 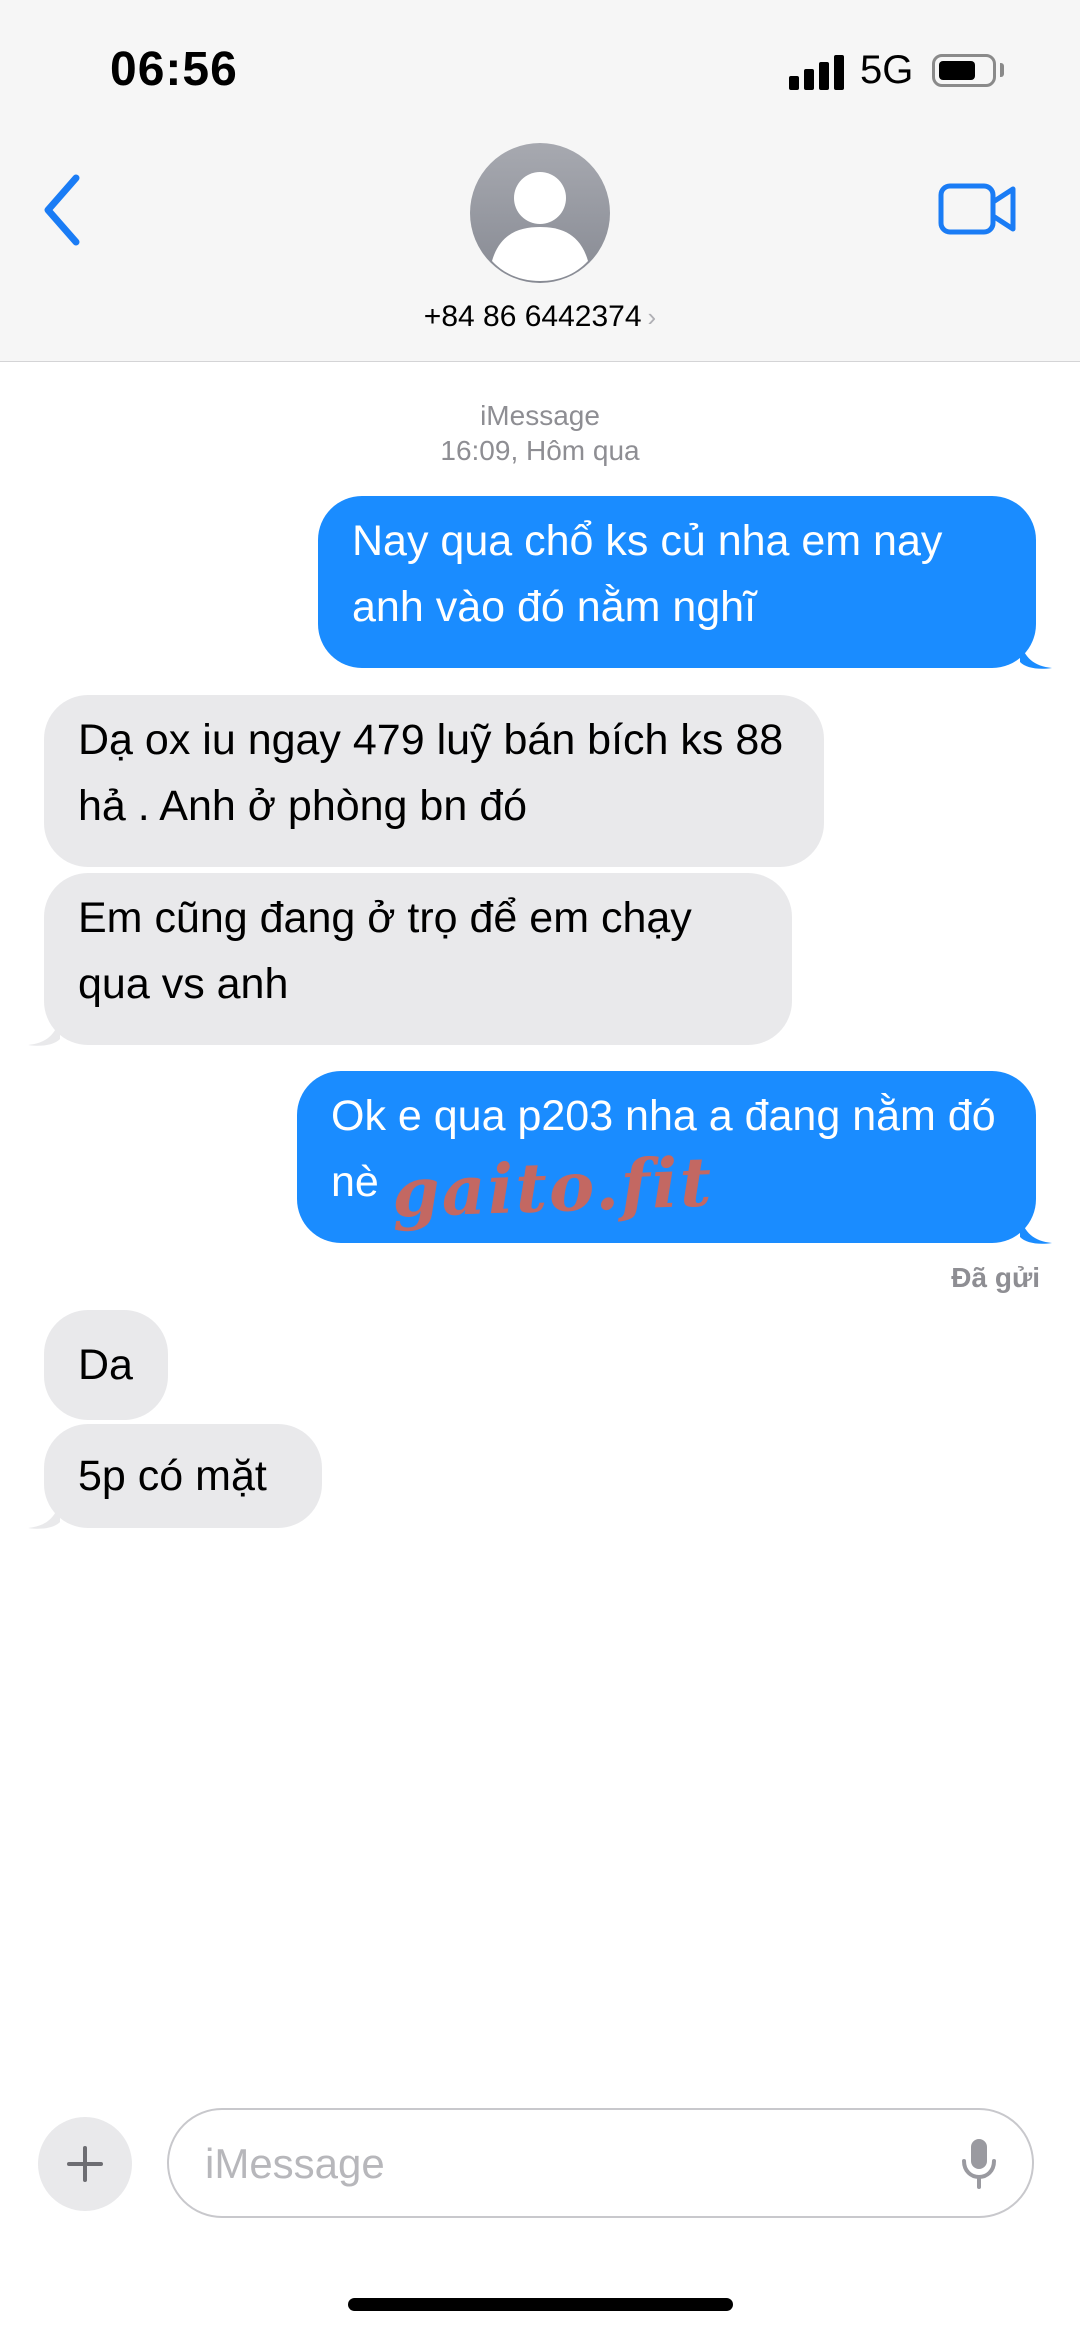 I want to click on thread-timestamp: 16:09, Hôm qua, so click(x=540, y=450).